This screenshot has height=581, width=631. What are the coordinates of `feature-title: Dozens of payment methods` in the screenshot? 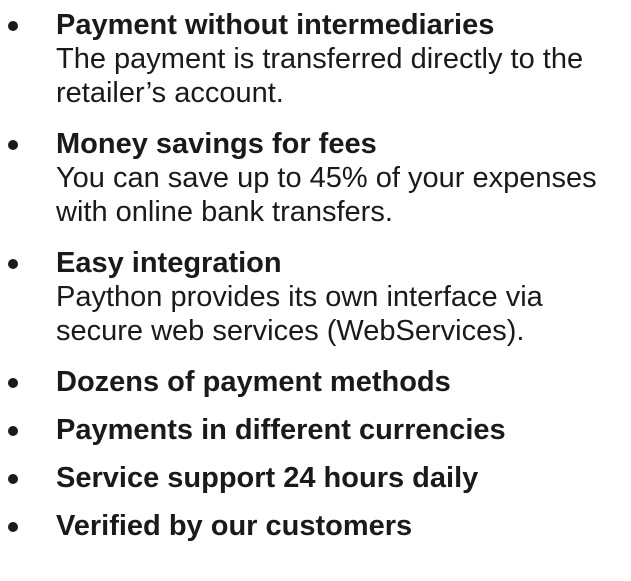 It's located at (253, 382).